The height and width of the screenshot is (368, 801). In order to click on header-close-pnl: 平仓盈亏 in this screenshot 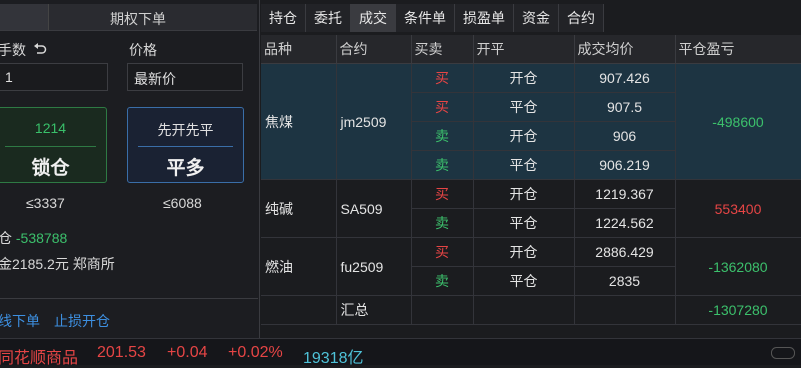, I will do `click(738, 49)`.